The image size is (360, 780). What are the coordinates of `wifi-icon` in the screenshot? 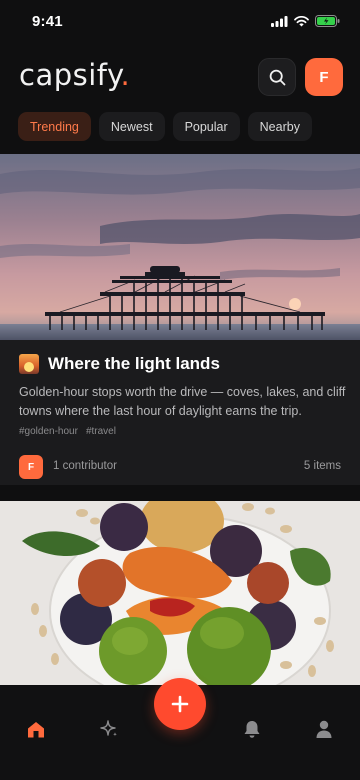 It's located at (301, 20).